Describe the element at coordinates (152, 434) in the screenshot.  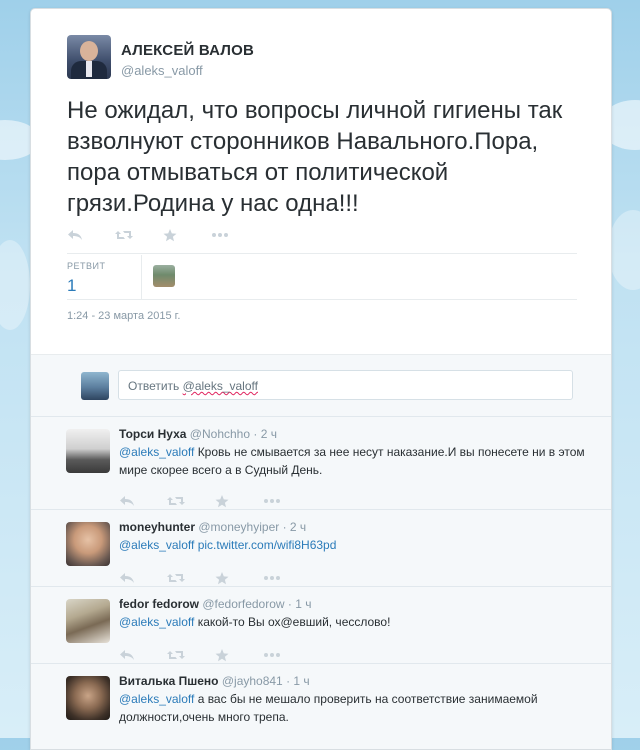
I see `reply-author-name: Торси Нуха` at that location.